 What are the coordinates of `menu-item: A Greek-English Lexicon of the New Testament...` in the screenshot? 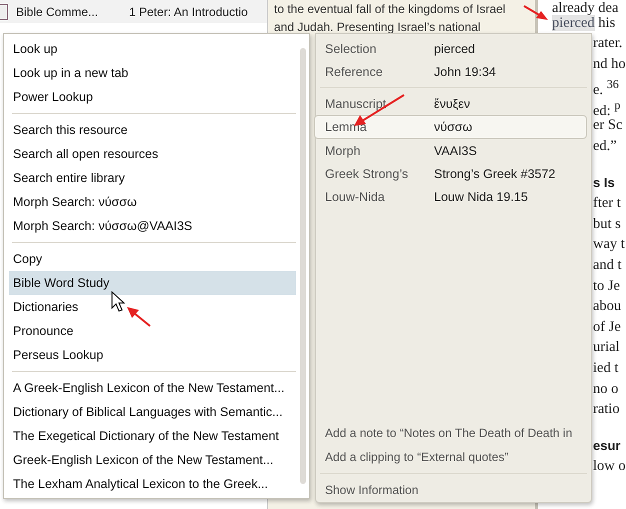 It's located at (152, 388).